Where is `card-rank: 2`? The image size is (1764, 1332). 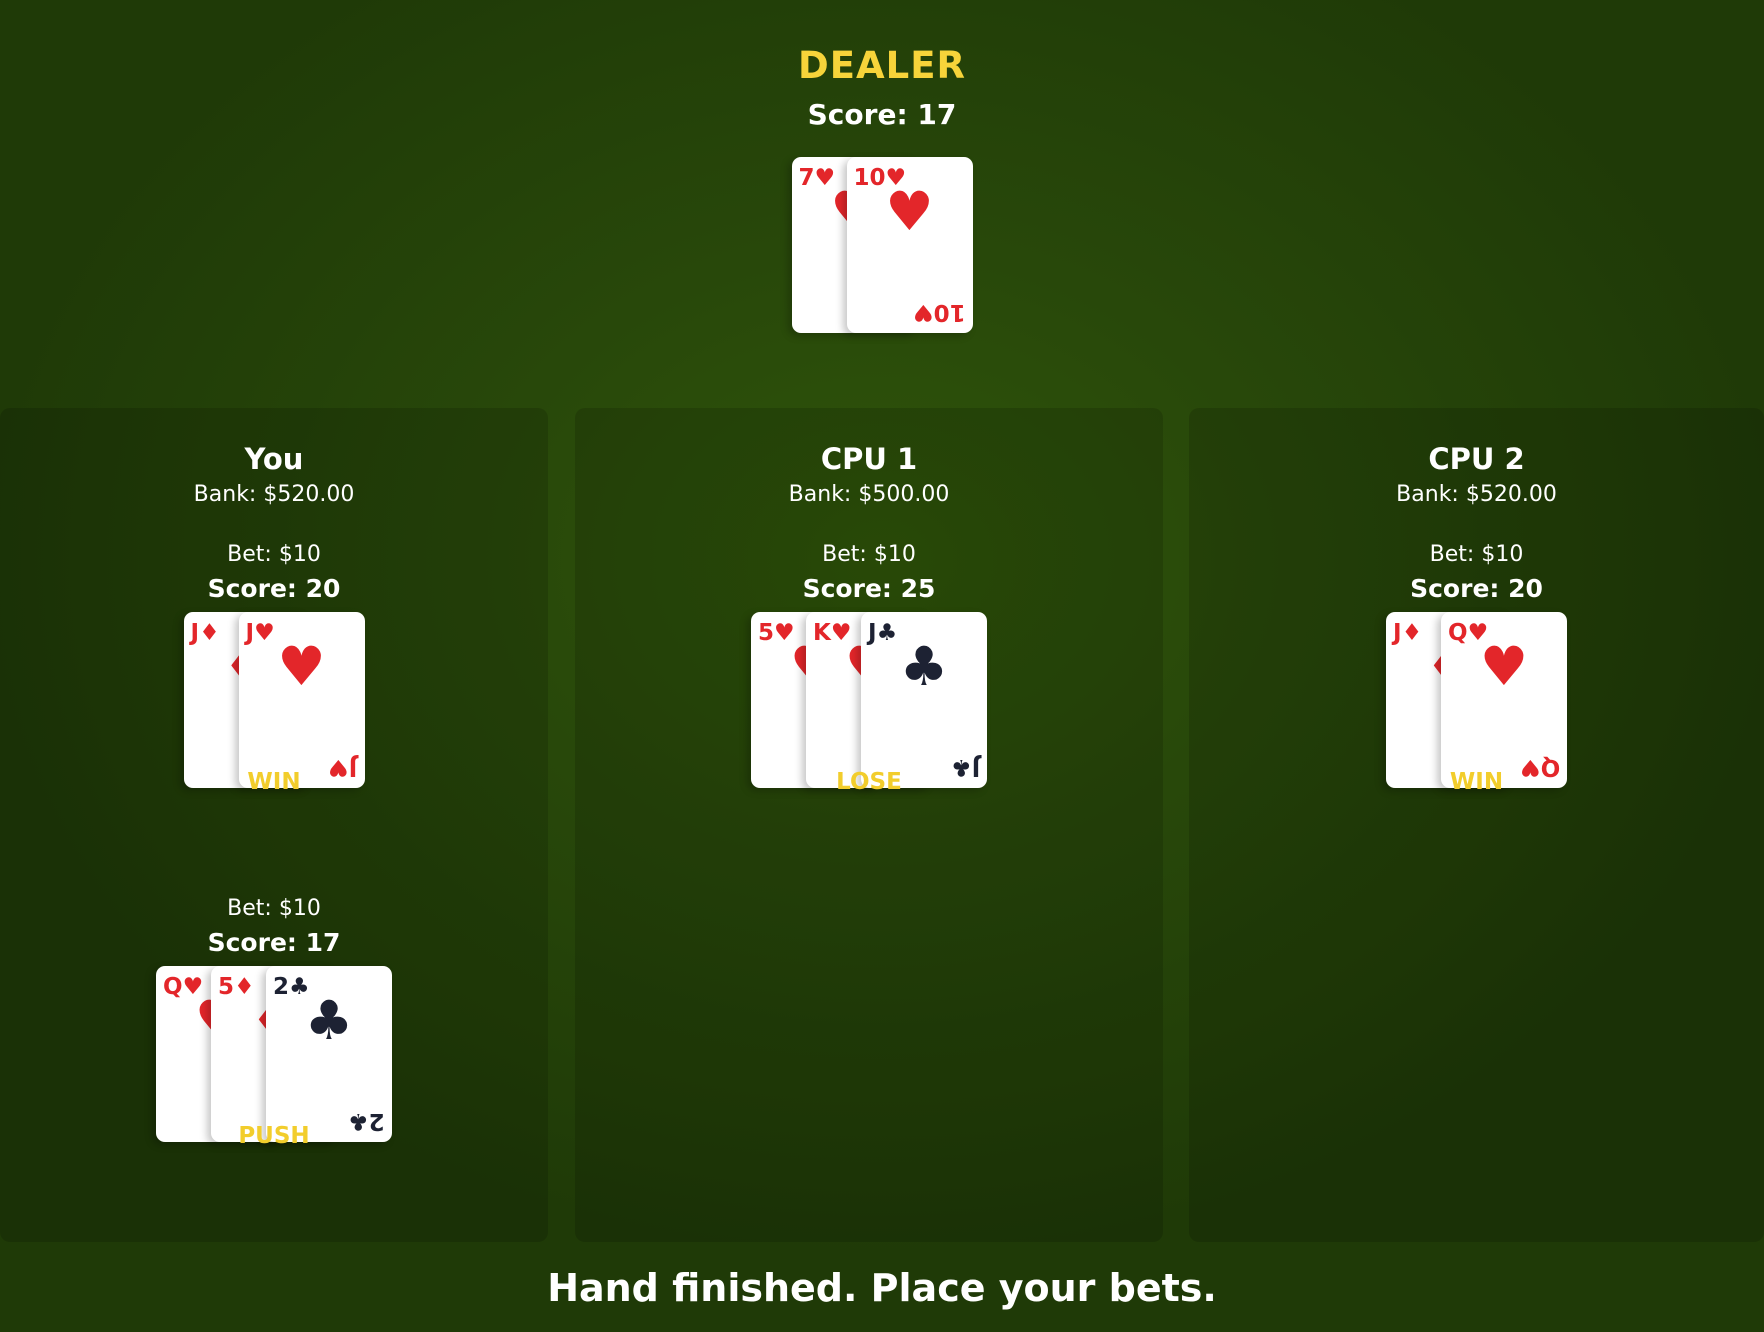 card-rank: 2 is located at coordinates (281, 987).